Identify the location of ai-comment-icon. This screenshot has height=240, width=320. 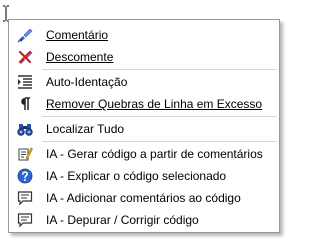
(25, 198).